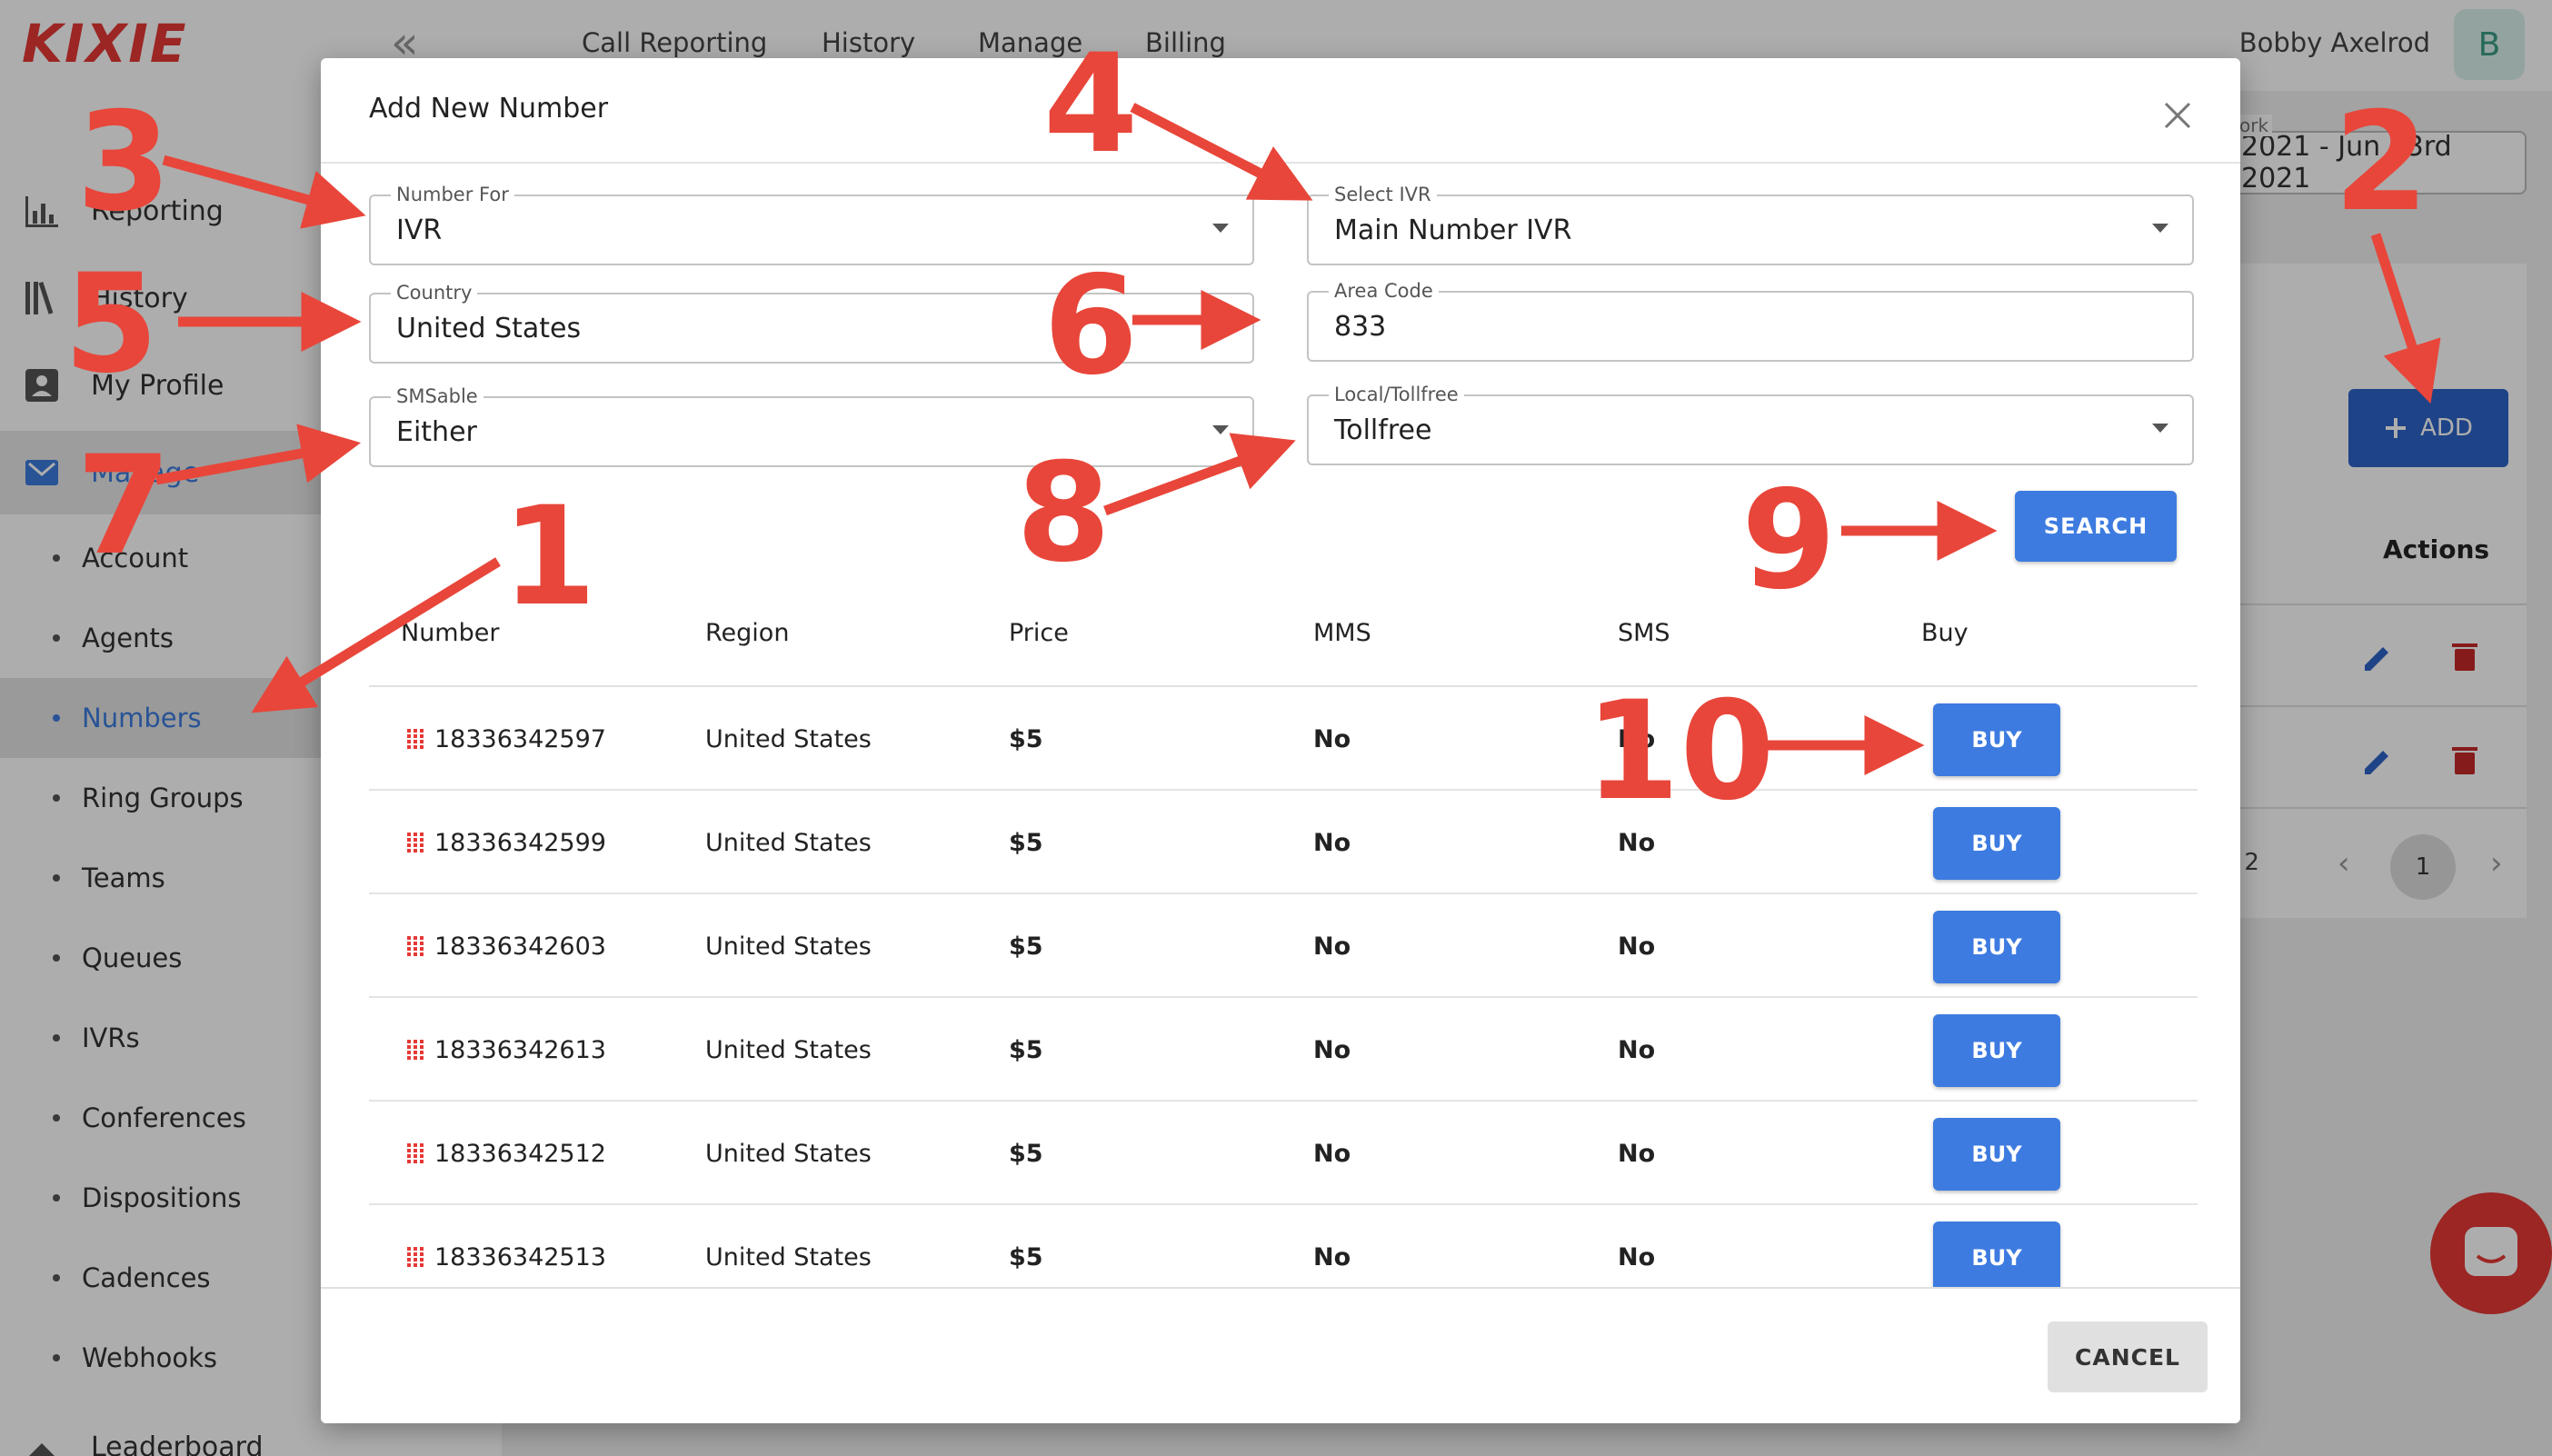 This screenshot has height=1456, width=2552. I want to click on field-value: Main Number IVR, so click(1453, 230).